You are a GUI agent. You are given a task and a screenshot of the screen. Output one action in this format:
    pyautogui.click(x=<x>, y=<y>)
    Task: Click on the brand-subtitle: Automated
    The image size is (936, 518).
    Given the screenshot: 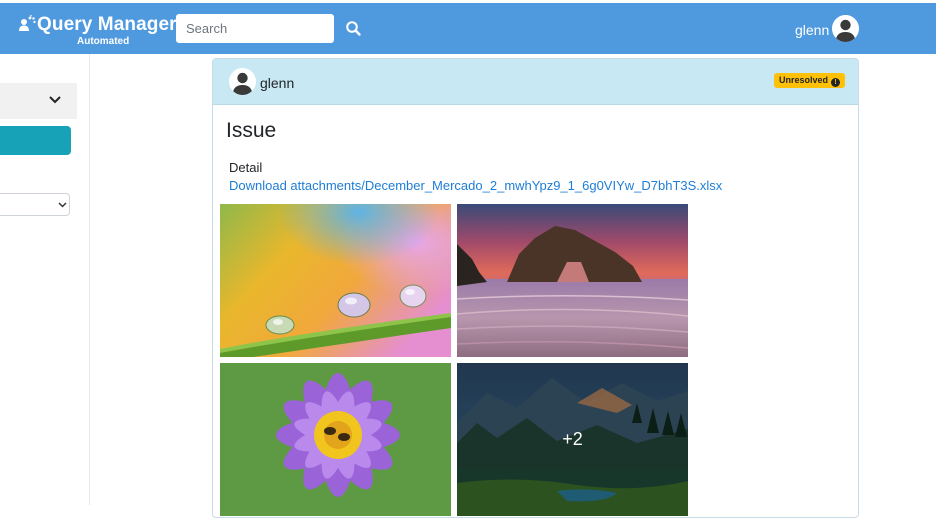 What is the action you would take?
    pyautogui.click(x=103, y=41)
    